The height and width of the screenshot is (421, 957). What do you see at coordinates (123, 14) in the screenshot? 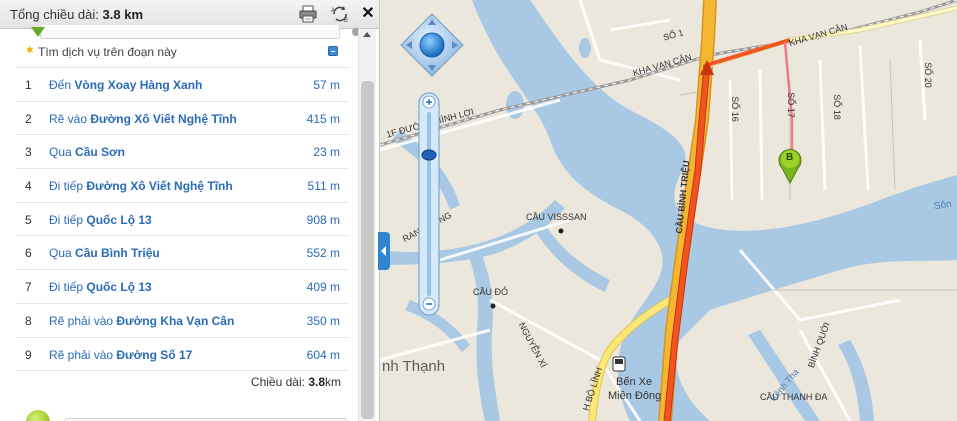
I see `total-length-value: 3.8 km` at bounding box center [123, 14].